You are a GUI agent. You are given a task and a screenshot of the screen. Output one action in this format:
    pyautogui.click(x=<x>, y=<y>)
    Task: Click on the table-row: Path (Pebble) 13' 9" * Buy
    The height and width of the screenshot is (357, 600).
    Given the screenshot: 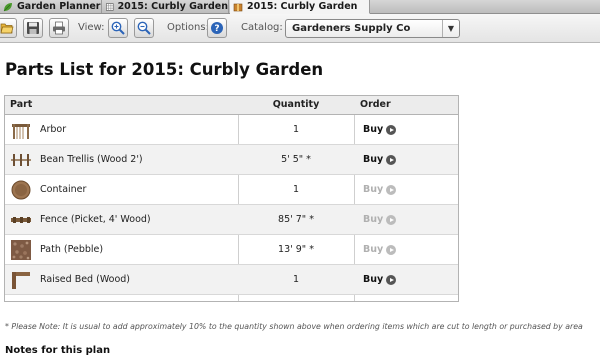 What is the action you would take?
    pyautogui.click(x=231, y=250)
    